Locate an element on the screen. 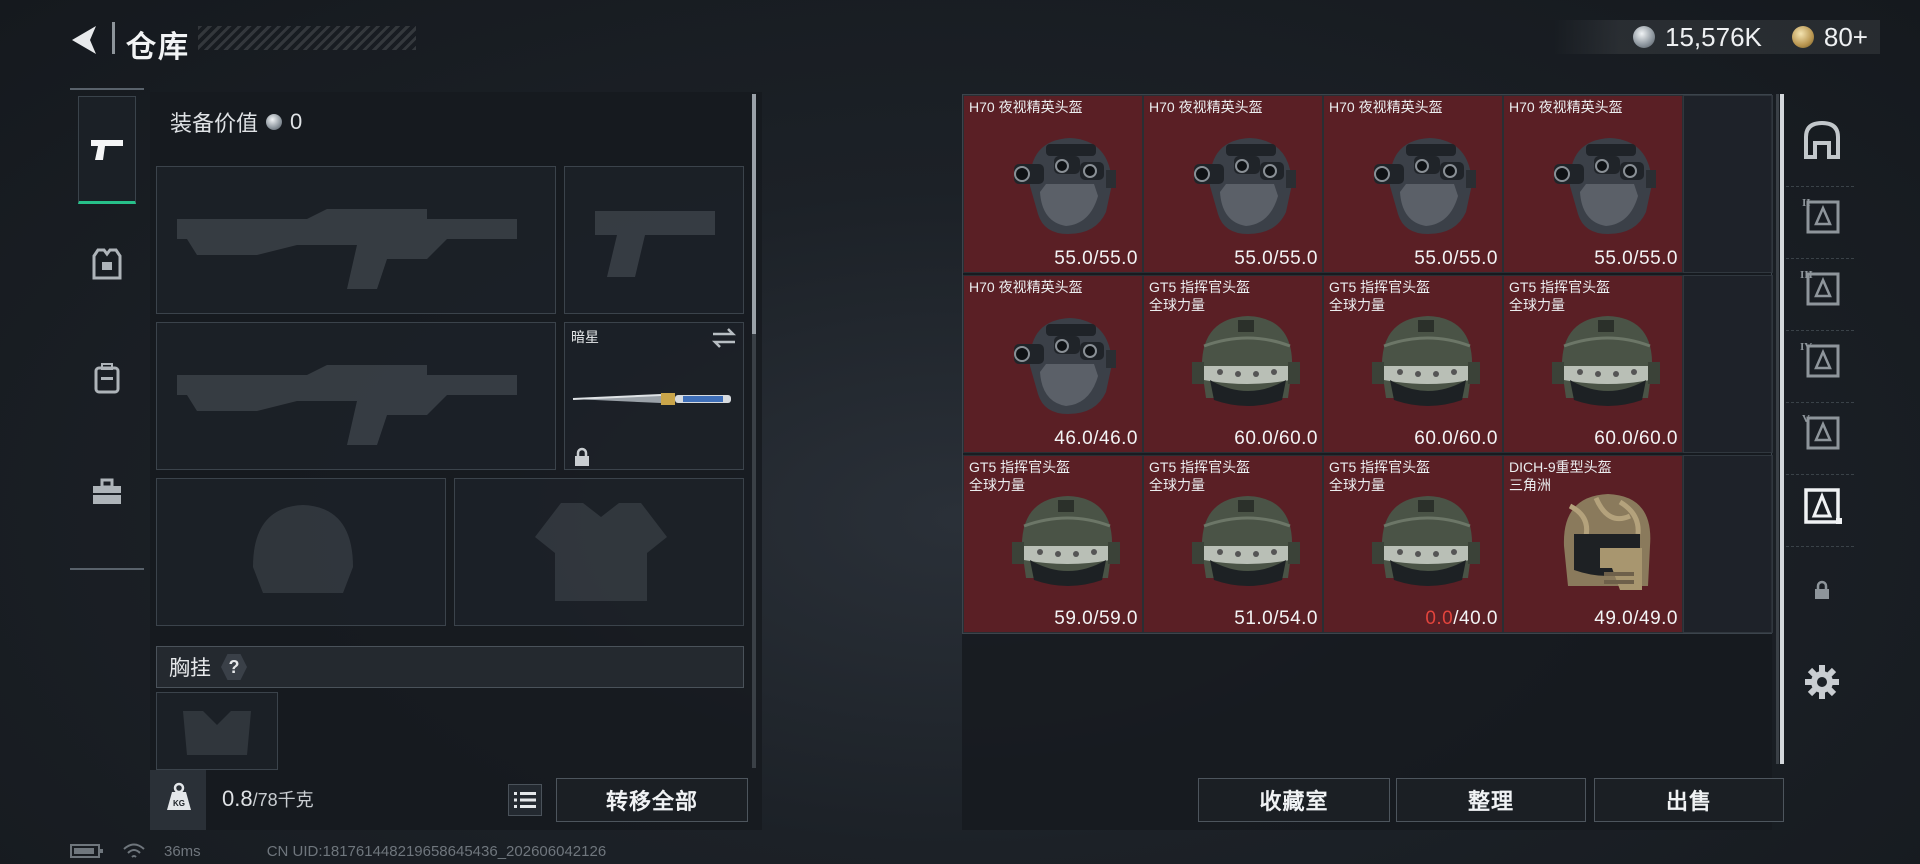 The height and width of the screenshot is (864, 1920). stash-page-3-tab: III is located at coordinates (1822, 288).